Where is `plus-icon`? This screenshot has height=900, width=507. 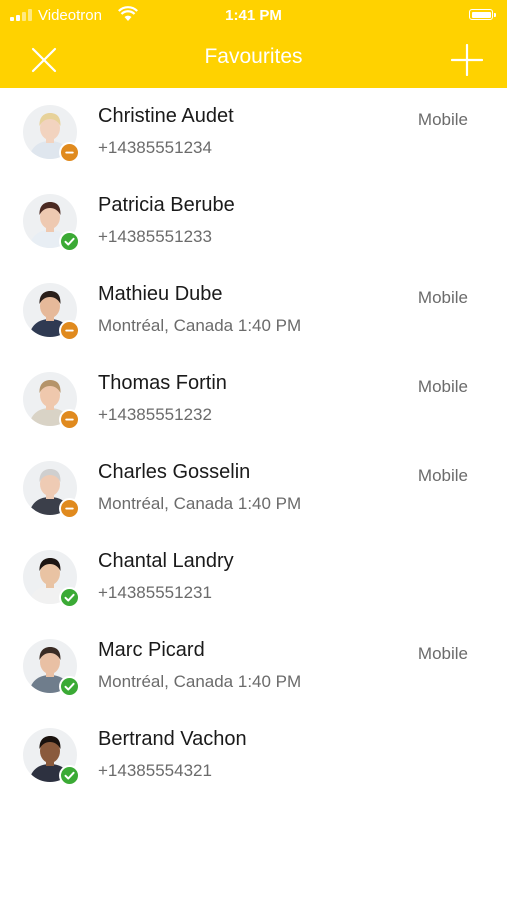
plus-icon is located at coordinates (467, 60).